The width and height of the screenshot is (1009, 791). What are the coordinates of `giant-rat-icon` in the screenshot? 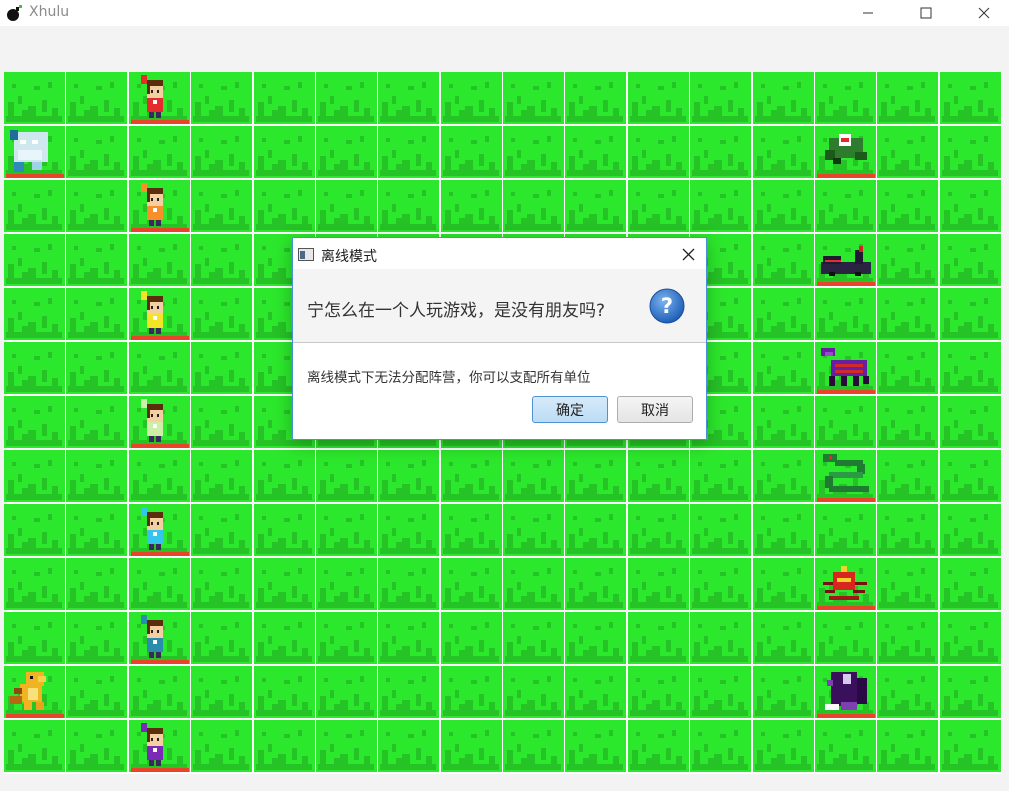 It's located at (846, 693).